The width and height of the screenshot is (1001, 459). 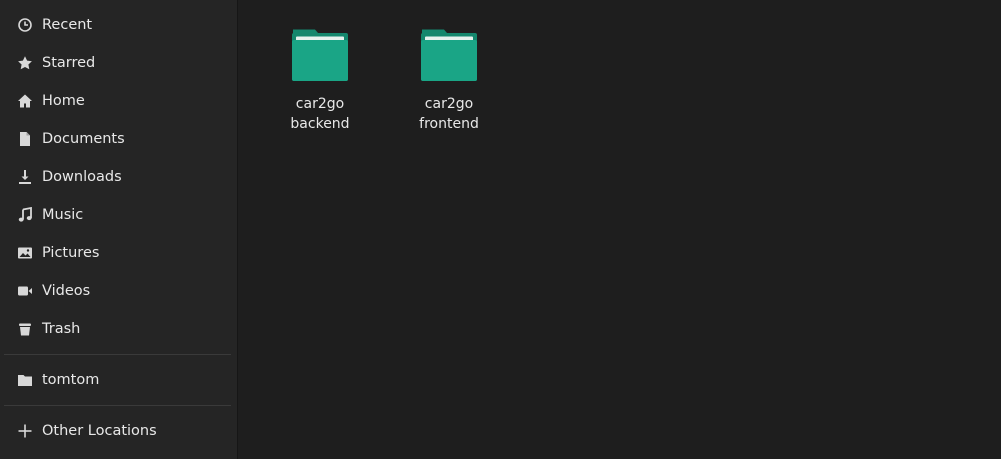 What do you see at coordinates (25, 291) in the screenshot?
I see `video-icon` at bounding box center [25, 291].